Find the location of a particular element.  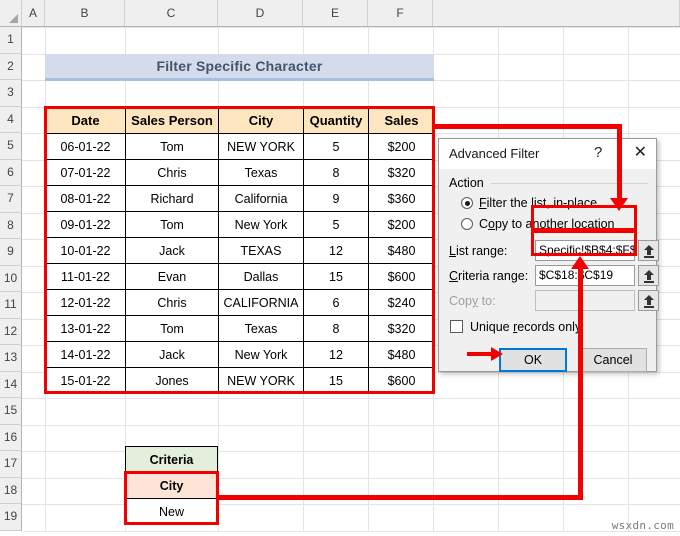

table-row: 08-01-22 Richard California 9 $360 is located at coordinates (240, 198).